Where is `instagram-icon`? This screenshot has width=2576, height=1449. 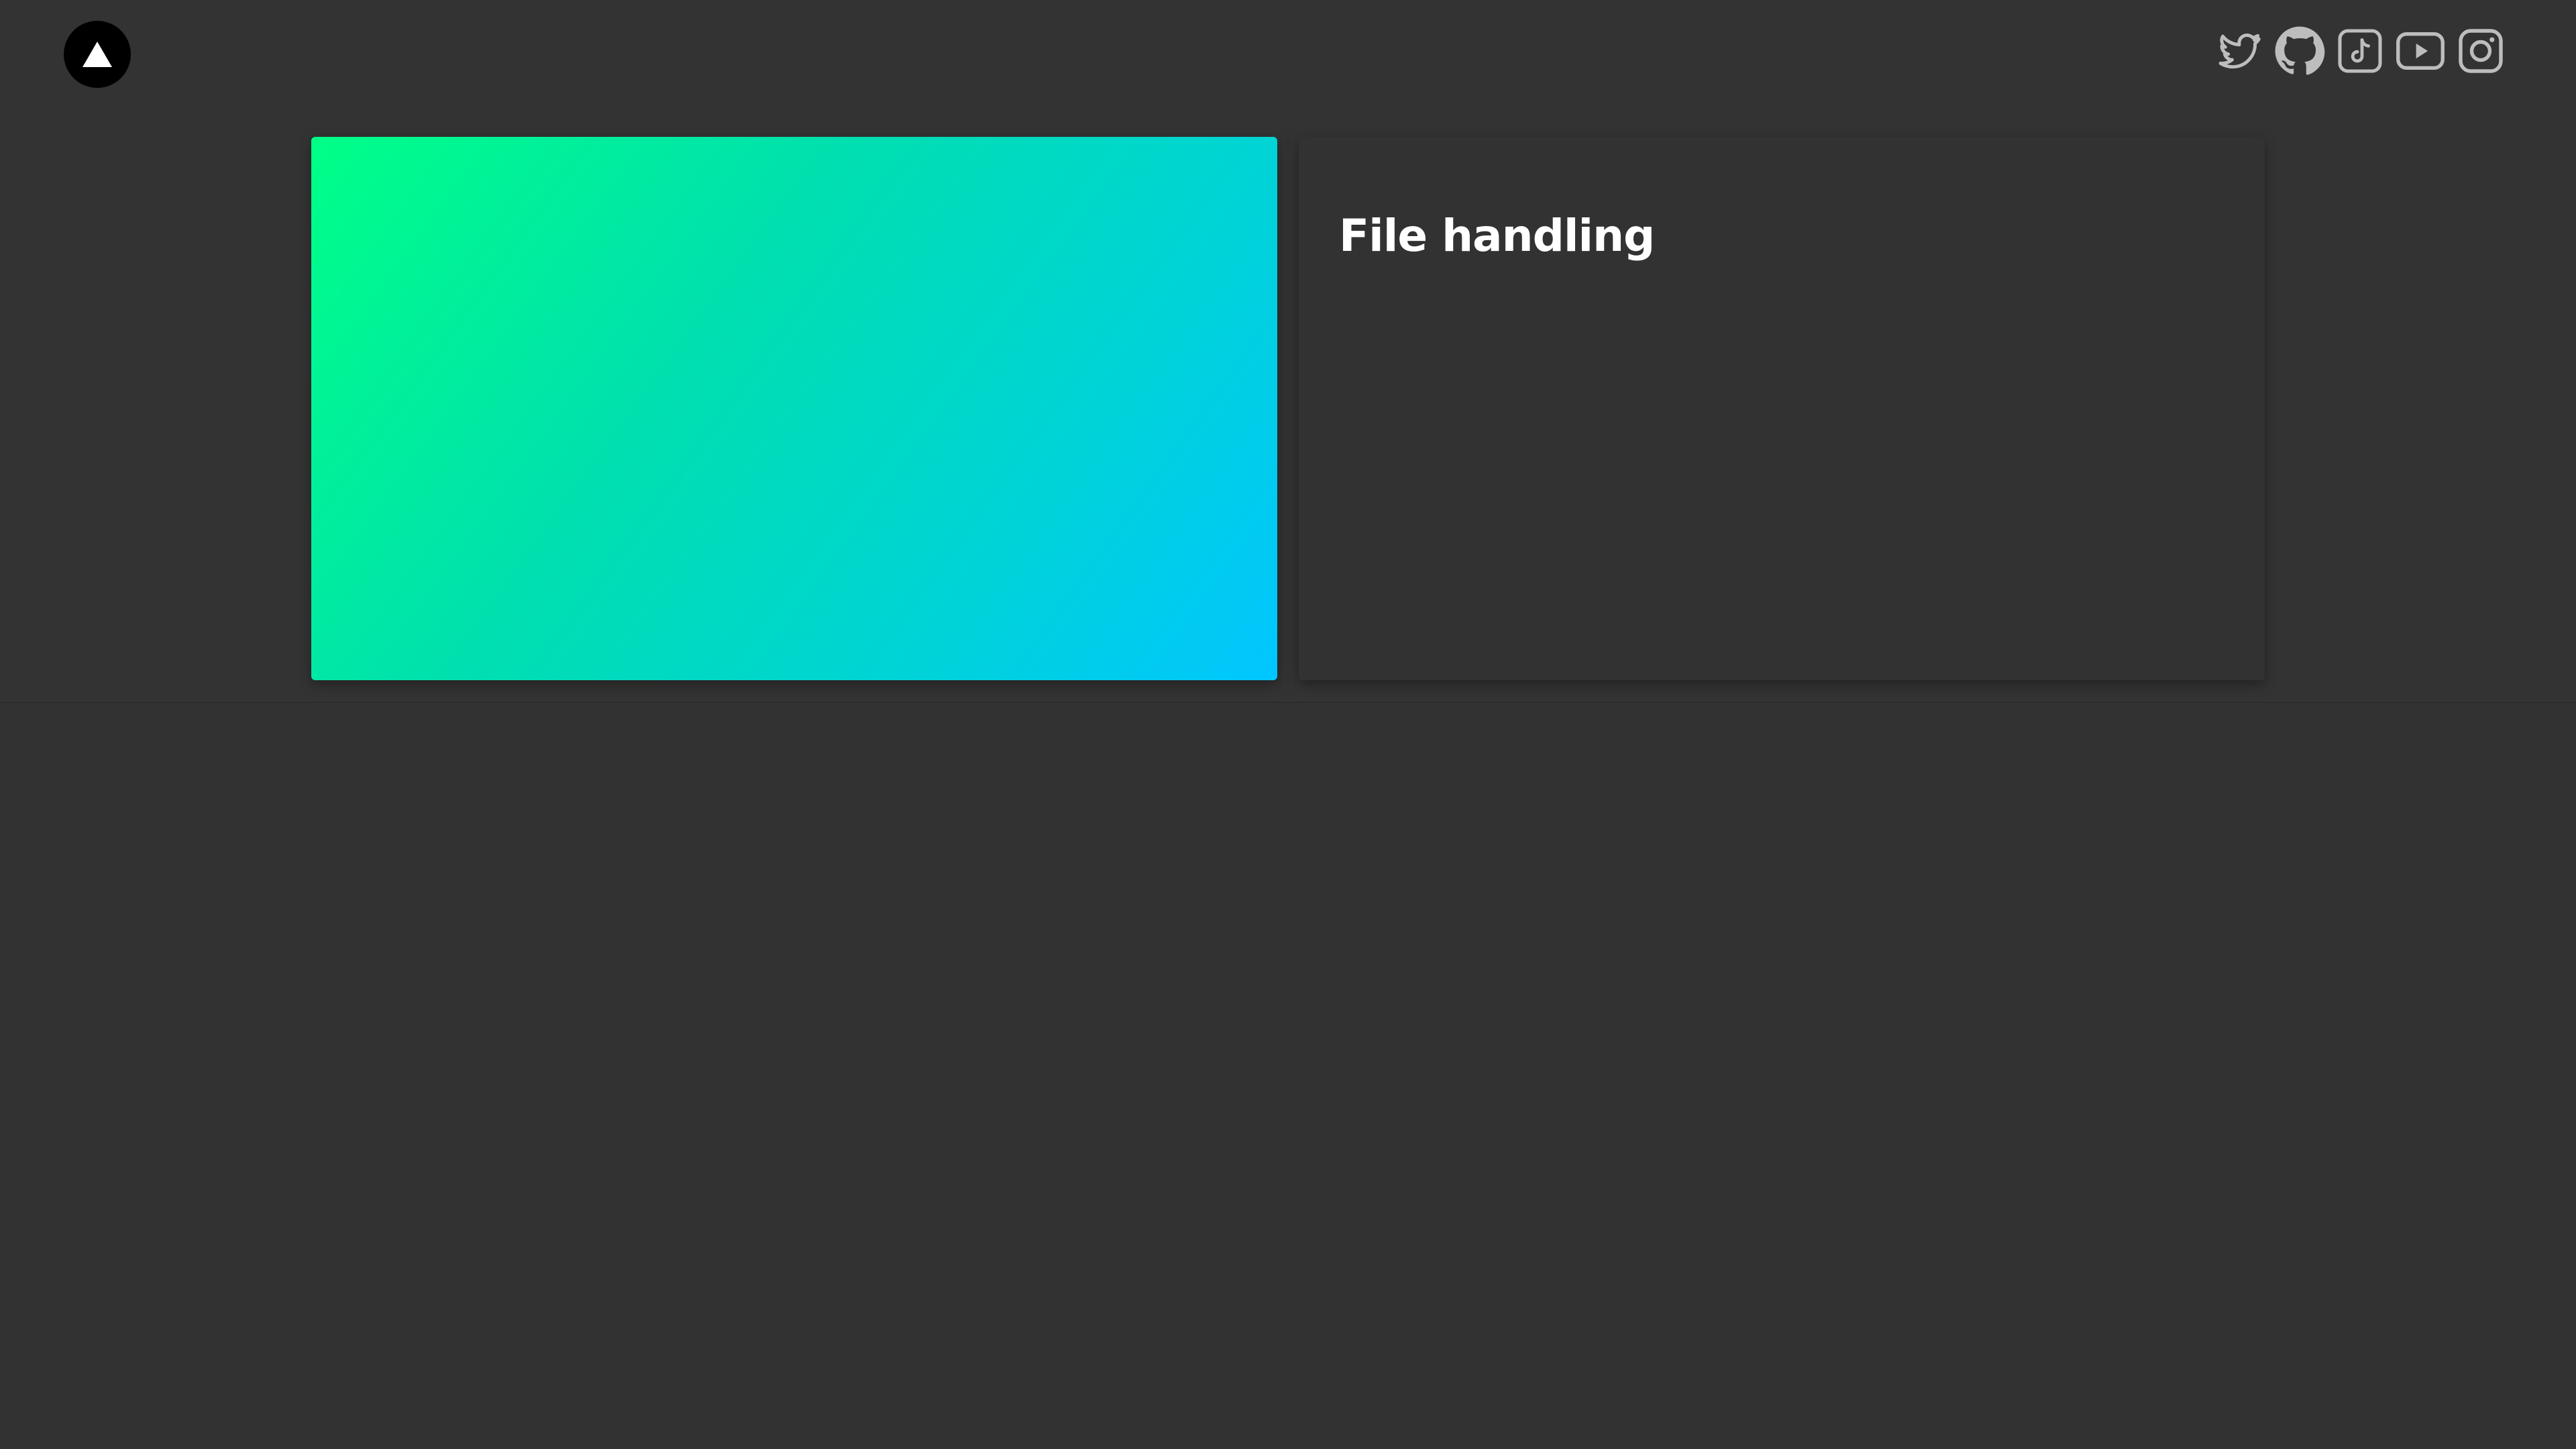
instagram-icon is located at coordinates (2481, 51).